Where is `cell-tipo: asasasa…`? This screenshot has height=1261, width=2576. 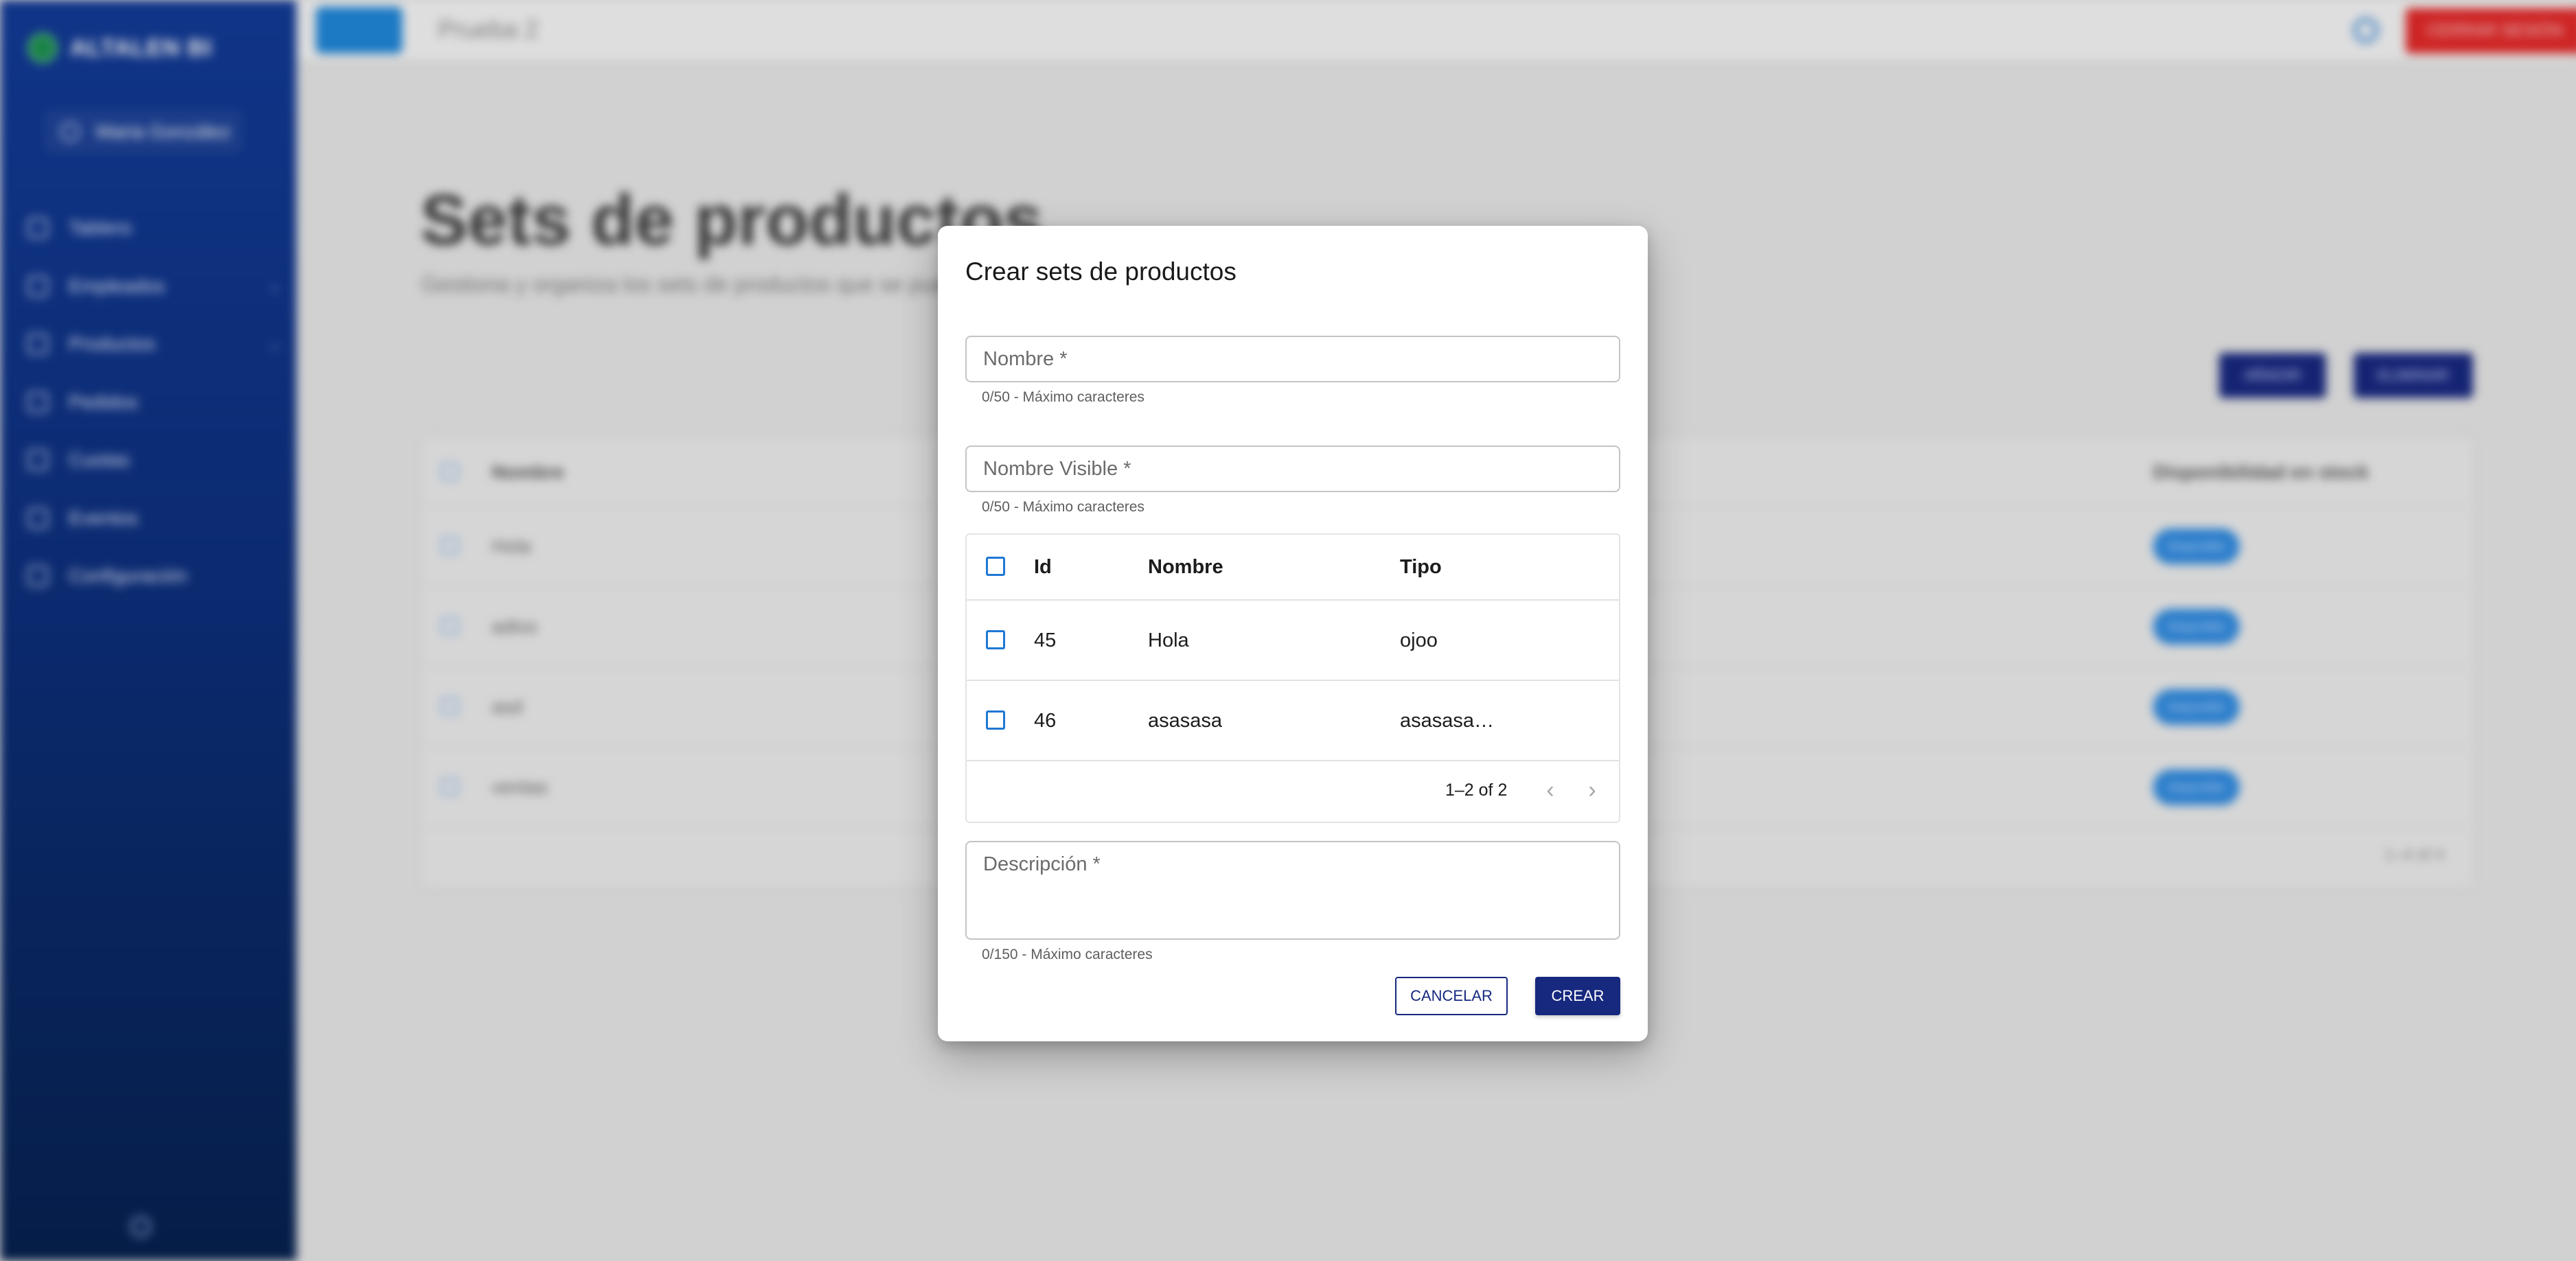 cell-tipo: asasasa… is located at coordinates (1447, 721).